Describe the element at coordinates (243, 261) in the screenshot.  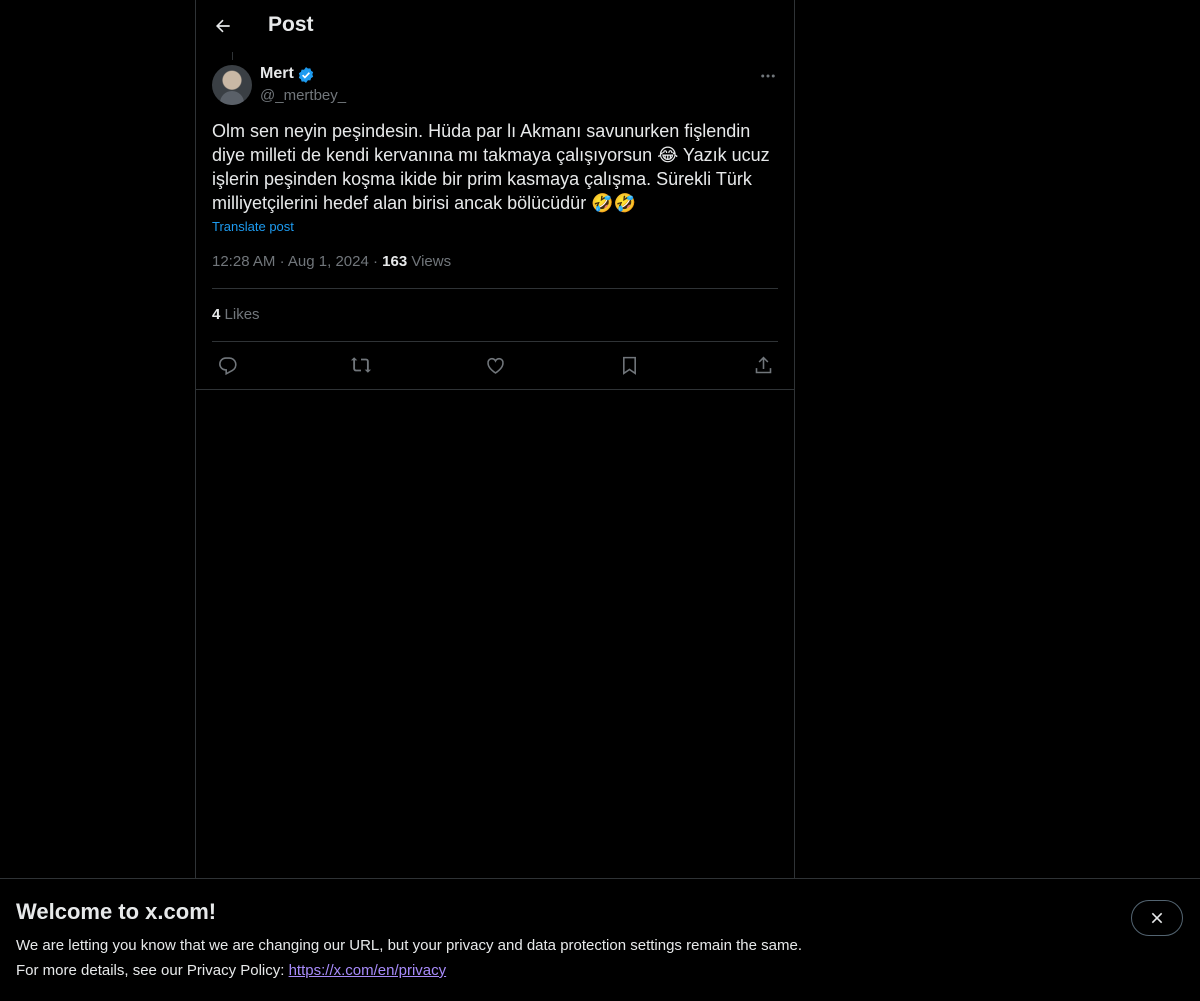
I see `post-time: 12:28 AM` at that location.